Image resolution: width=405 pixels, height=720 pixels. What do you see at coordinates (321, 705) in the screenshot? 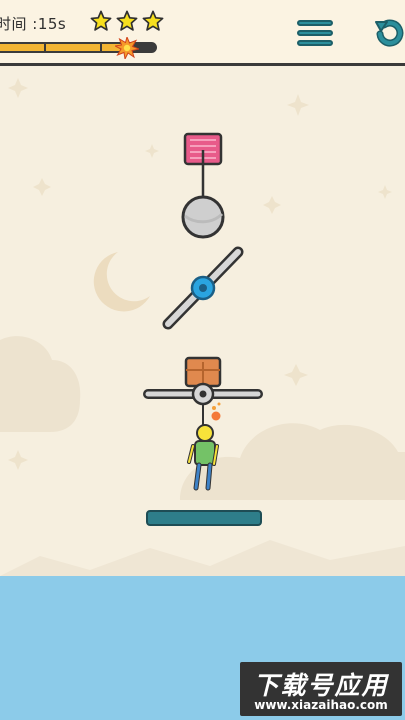
I see `watermark-url: www.xiazaihao.com` at bounding box center [321, 705].